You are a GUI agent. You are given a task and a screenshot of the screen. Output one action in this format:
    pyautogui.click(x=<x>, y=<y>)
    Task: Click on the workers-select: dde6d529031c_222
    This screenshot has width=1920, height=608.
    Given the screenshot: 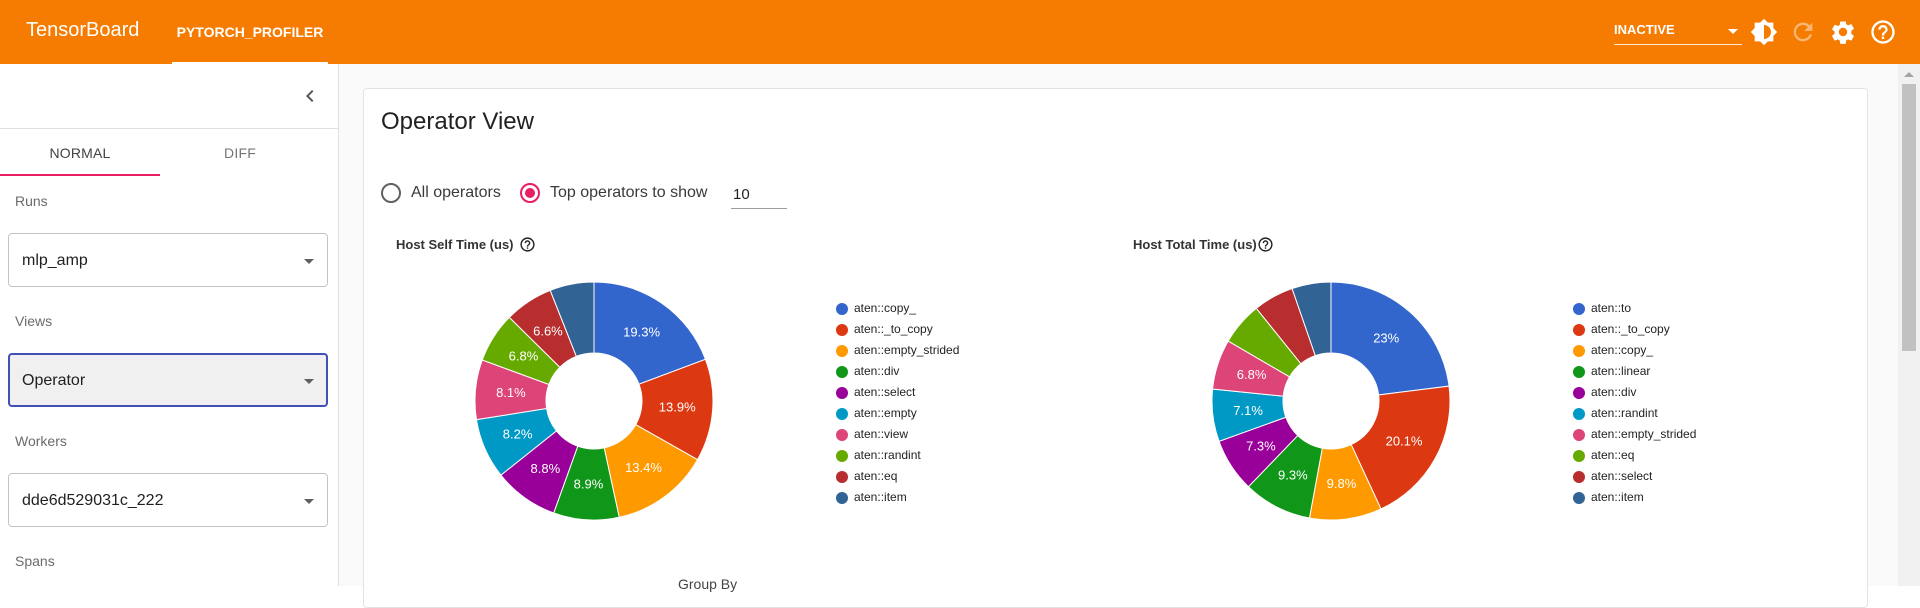 What is the action you would take?
    pyautogui.click(x=168, y=500)
    